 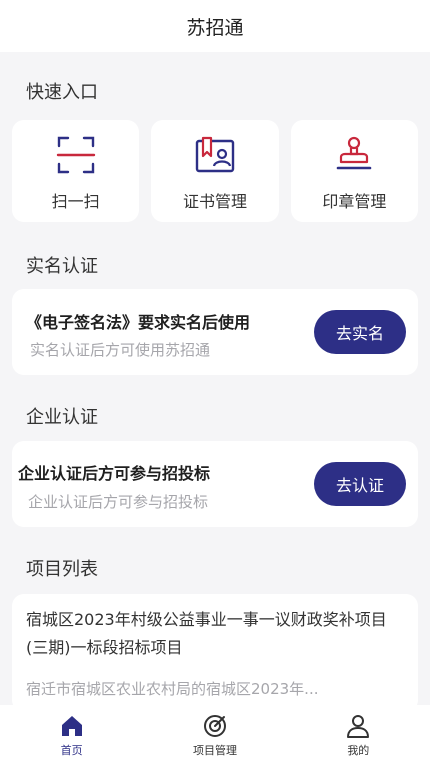 What do you see at coordinates (354, 171) in the screenshot?
I see `quick-entry-seal: 印章管理` at bounding box center [354, 171].